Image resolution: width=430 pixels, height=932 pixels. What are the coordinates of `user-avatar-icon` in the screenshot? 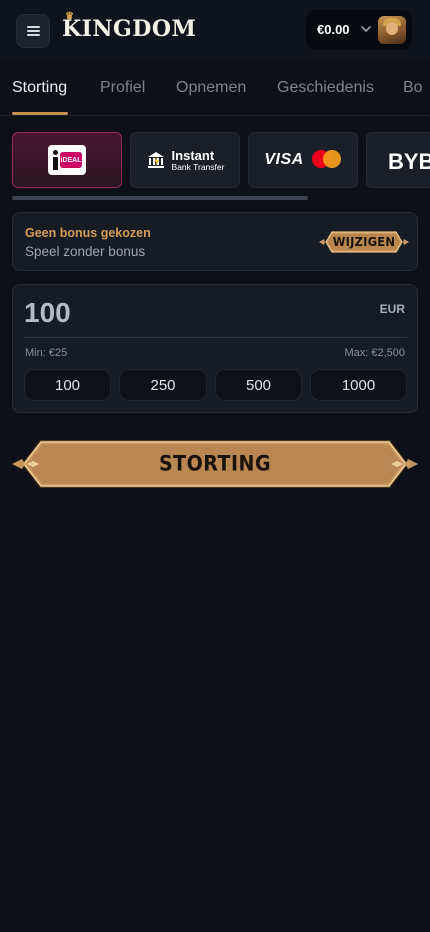 It's located at (392, 30).